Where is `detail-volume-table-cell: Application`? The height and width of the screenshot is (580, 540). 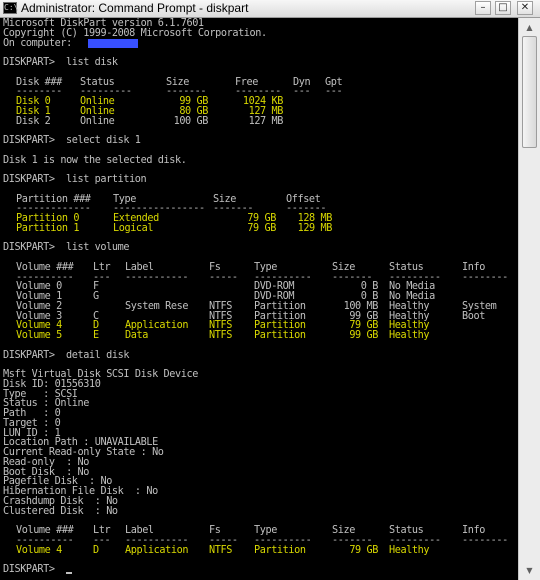 detail-volume-table-cell: Application is located at coordinates (157, 550).